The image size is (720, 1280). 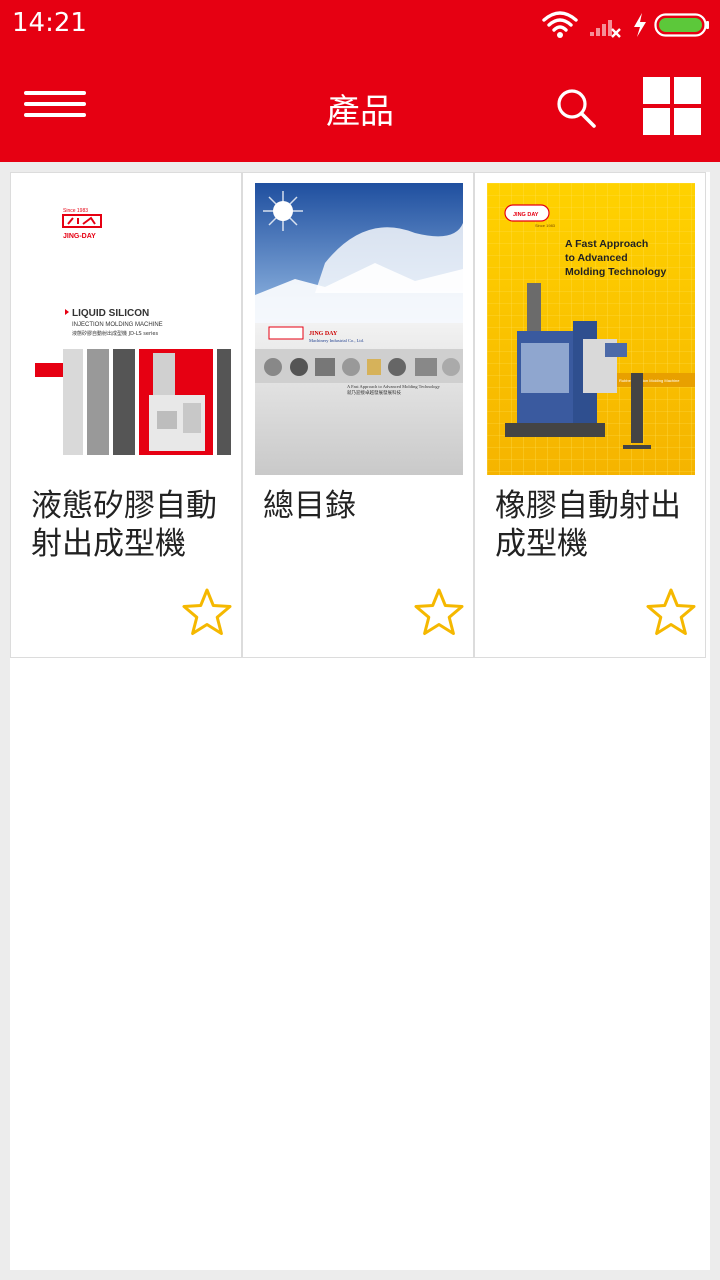 What do you see at coordinates (576, 108) in the screenshot?
I see `search-icon` at bounding box center [576, 108].